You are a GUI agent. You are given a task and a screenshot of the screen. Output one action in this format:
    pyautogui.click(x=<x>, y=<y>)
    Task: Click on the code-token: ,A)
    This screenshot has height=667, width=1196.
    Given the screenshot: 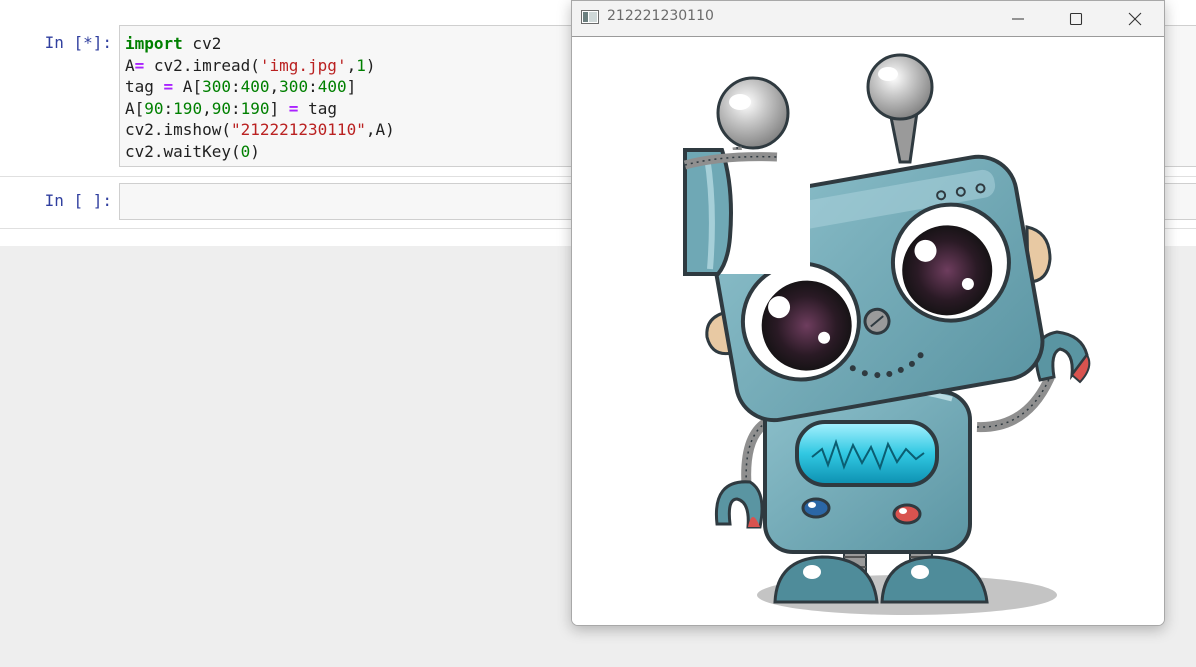 What is the action you would take?
    pyautogui.click(x=380, y=129)
    